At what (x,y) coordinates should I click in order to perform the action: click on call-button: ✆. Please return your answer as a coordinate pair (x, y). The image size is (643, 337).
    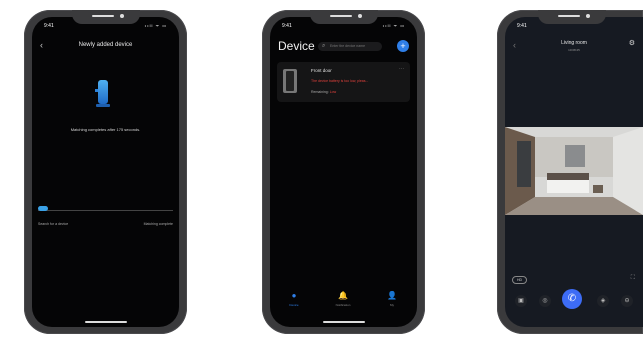
    Looking at the image, I should click on (572, 299).